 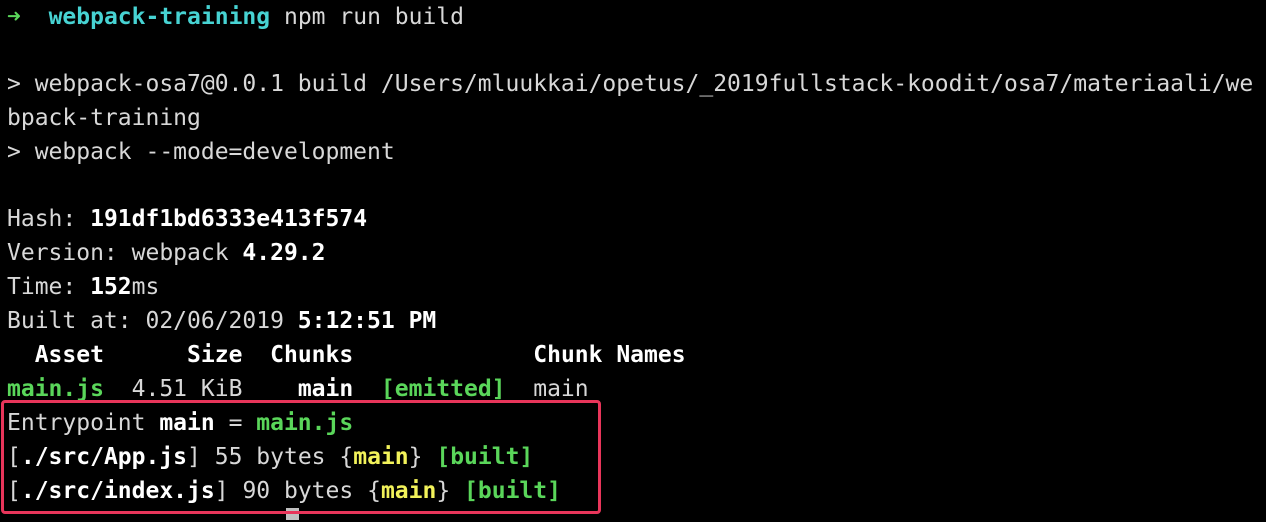 I want to click on time-label: Time:, so click(x=49, y=287).